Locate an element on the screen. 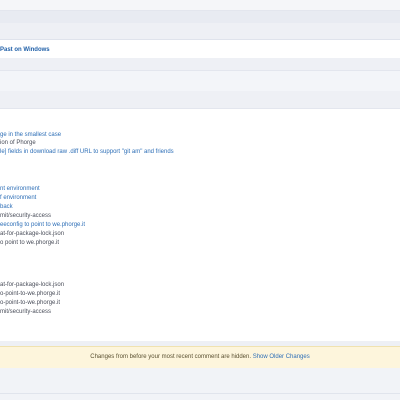  revision-title-link: Past on Windows is located at coordinates (25, 50).